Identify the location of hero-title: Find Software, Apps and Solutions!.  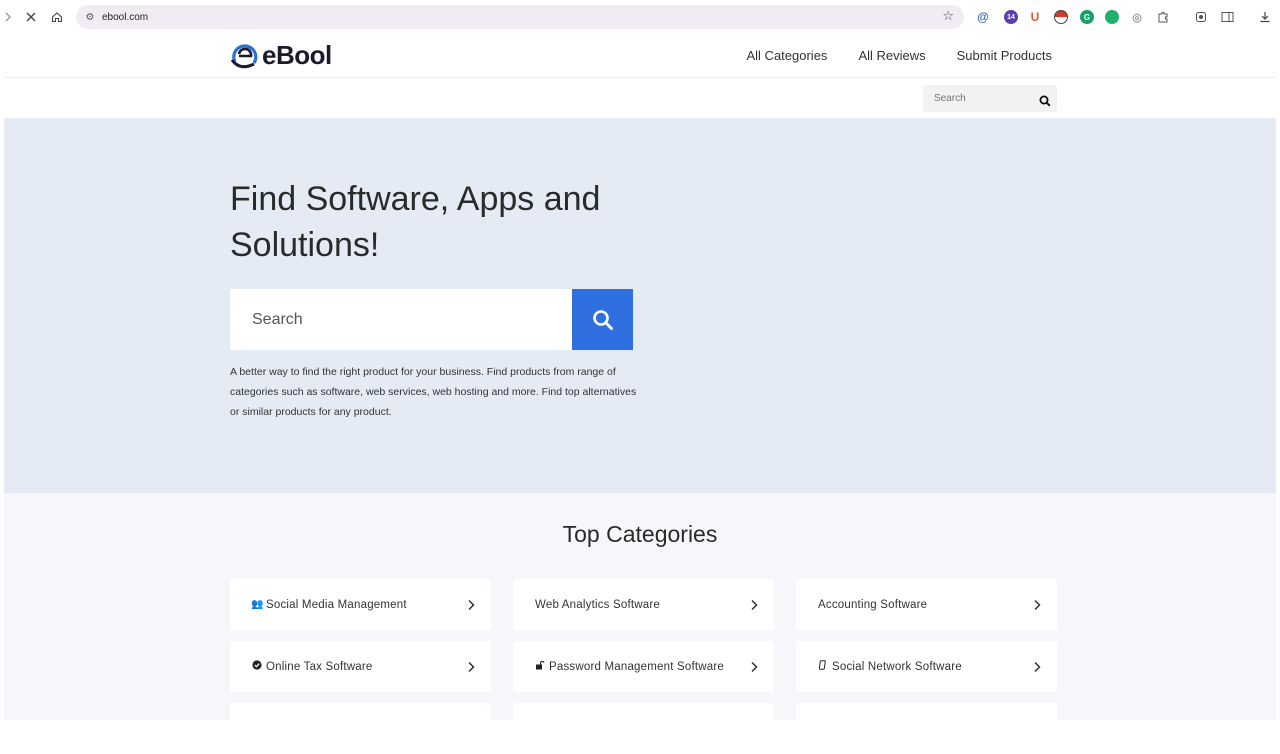
(415, 222).